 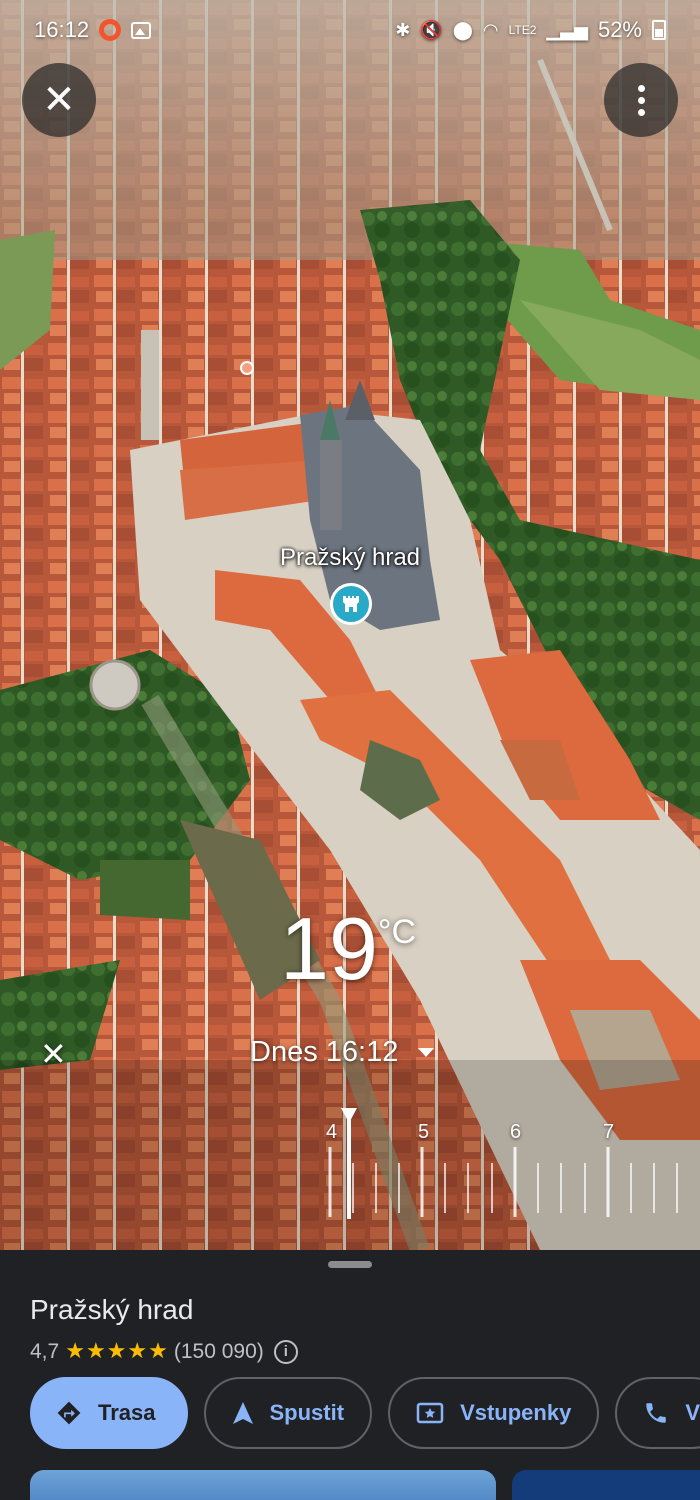 I want to click on time-scrubber: 4 5 6 7, so click(x=510, y=1167).